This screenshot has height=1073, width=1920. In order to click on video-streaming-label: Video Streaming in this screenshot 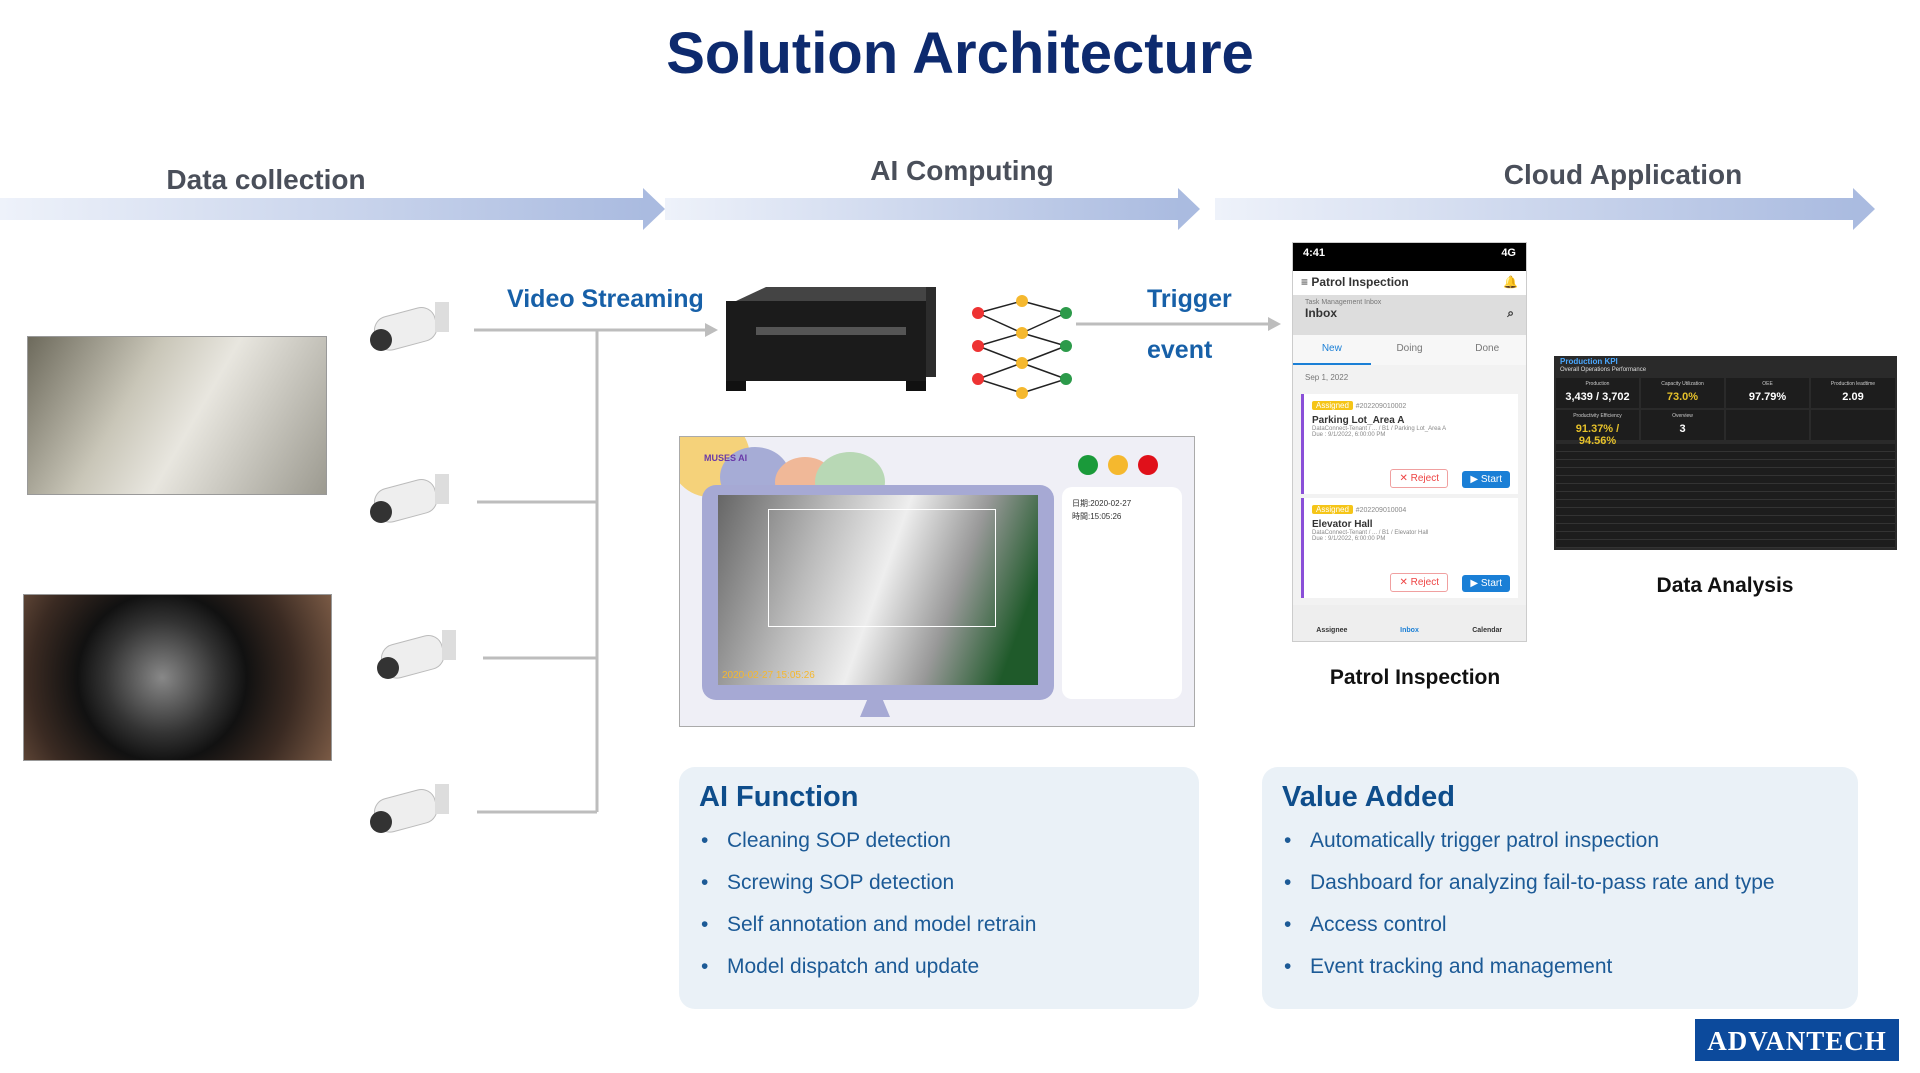, I will do `click(605, 299)`.